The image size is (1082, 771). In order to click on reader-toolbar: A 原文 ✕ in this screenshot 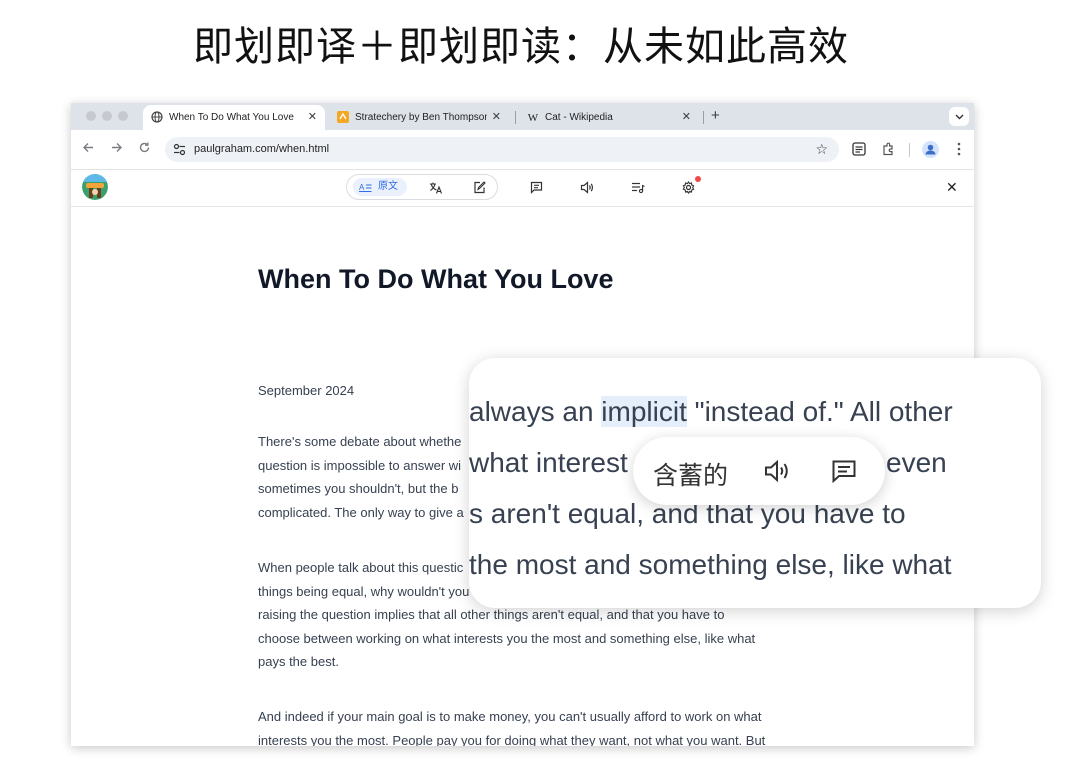, I will do `click(522, 188)`.